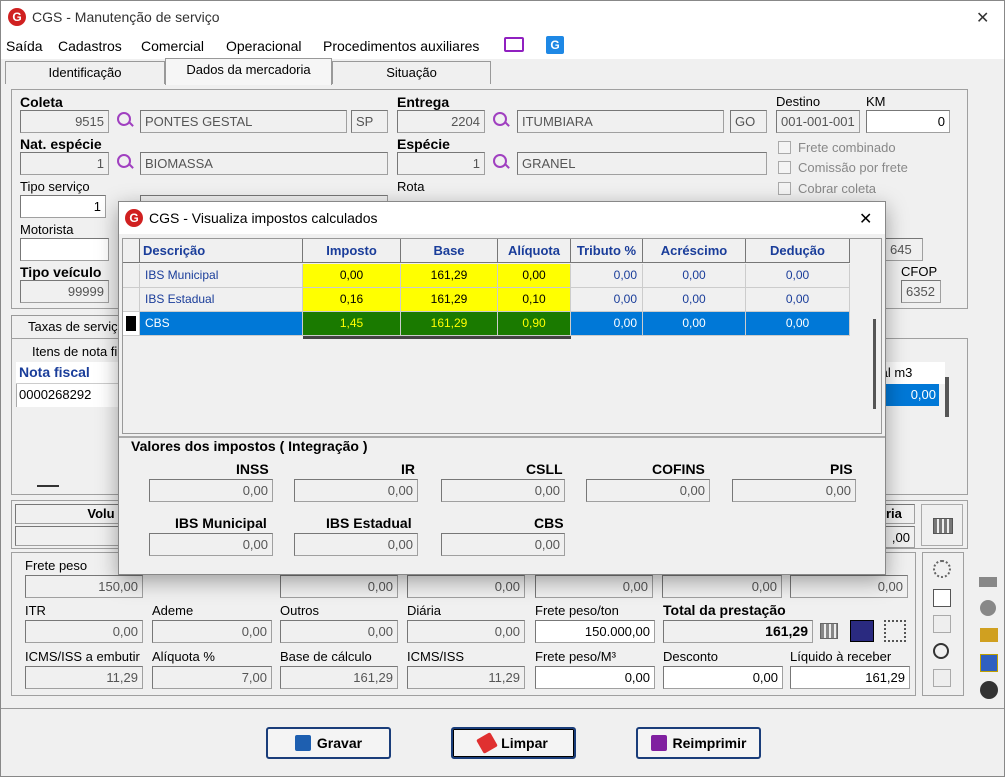 This screenshot has height=777, width=1005. What do you see at coordinates (339, 586) in the screenshot?
I see `value-field-r1c3: 0,00` at bounding box center [339, 586].